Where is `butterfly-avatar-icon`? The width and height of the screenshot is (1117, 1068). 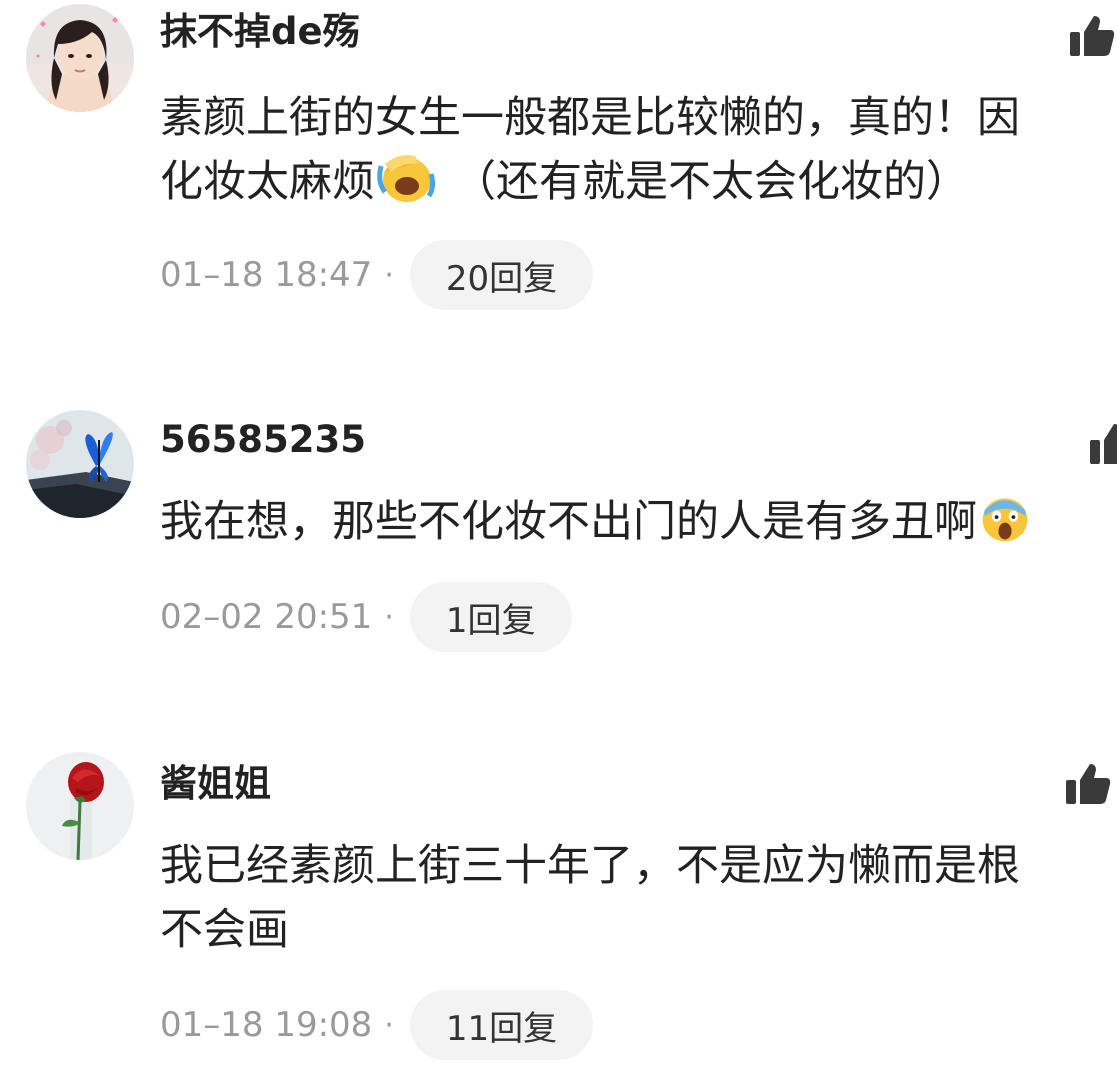
butterfly-avatar-icon is located at coordinates (80, 464).